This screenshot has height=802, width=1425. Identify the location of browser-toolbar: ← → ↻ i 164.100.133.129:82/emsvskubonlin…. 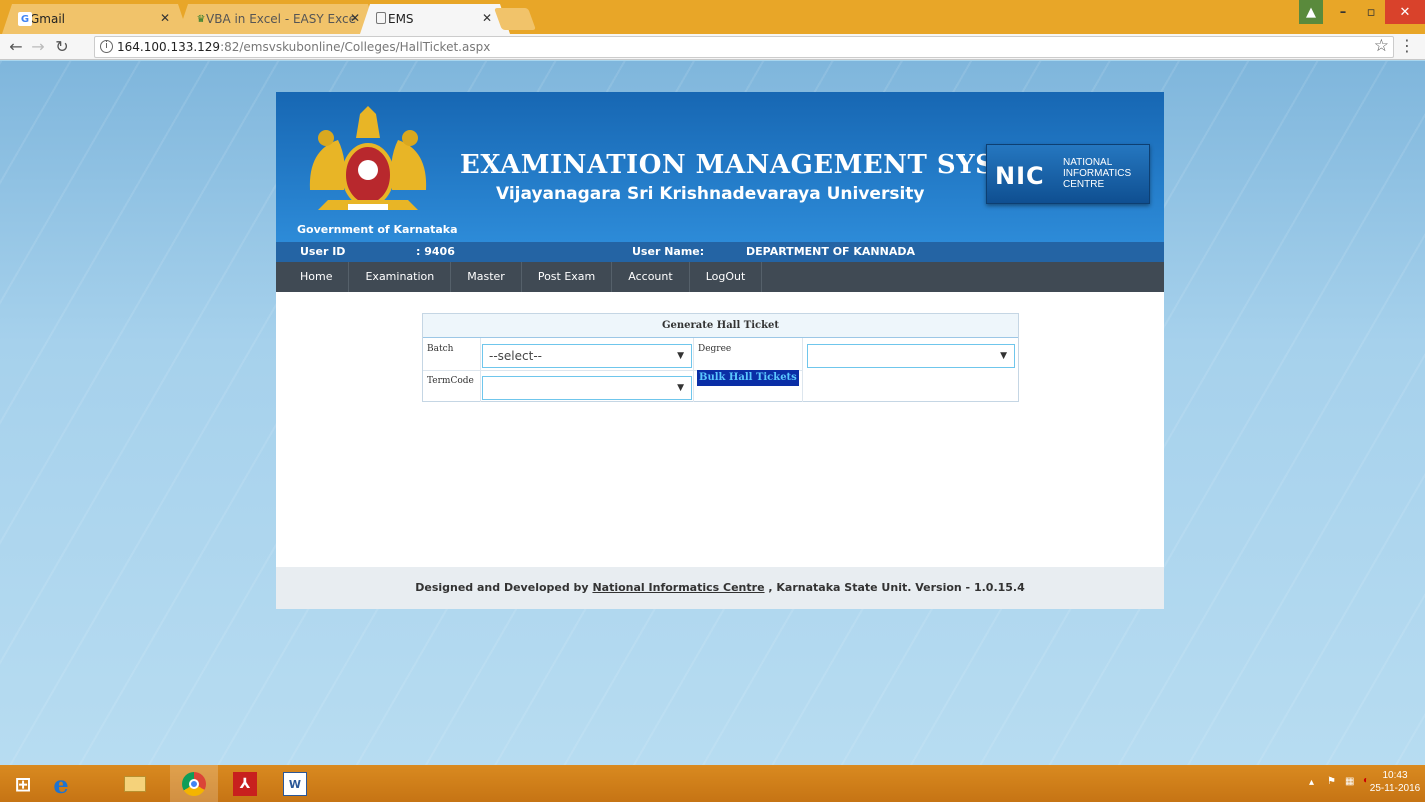
(712, 47).